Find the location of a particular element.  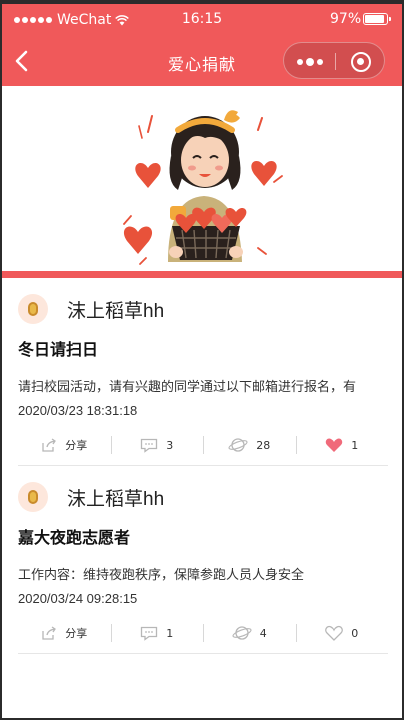

view-count: 4 is located at coordinates (263, 633).